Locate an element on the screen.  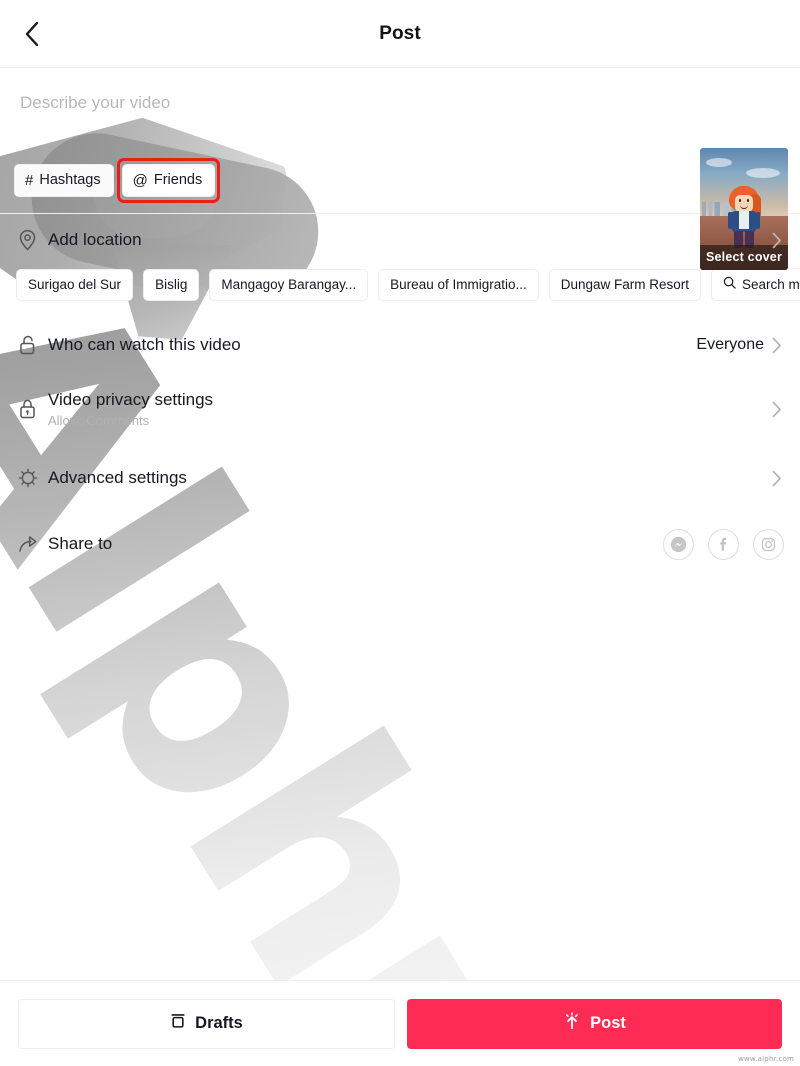
back-button is located at coordinates (32, 34).